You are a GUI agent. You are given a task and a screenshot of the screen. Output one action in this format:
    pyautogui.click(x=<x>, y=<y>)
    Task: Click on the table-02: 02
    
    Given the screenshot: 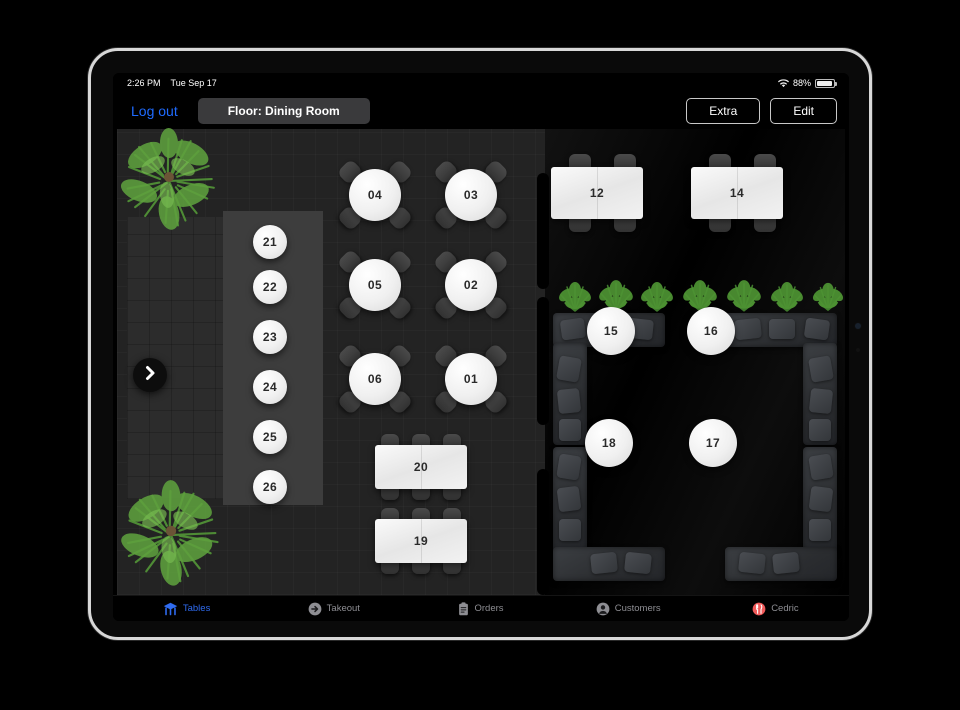 What is the action you would take?
    pyautogui.click(x=471, y=285)
    